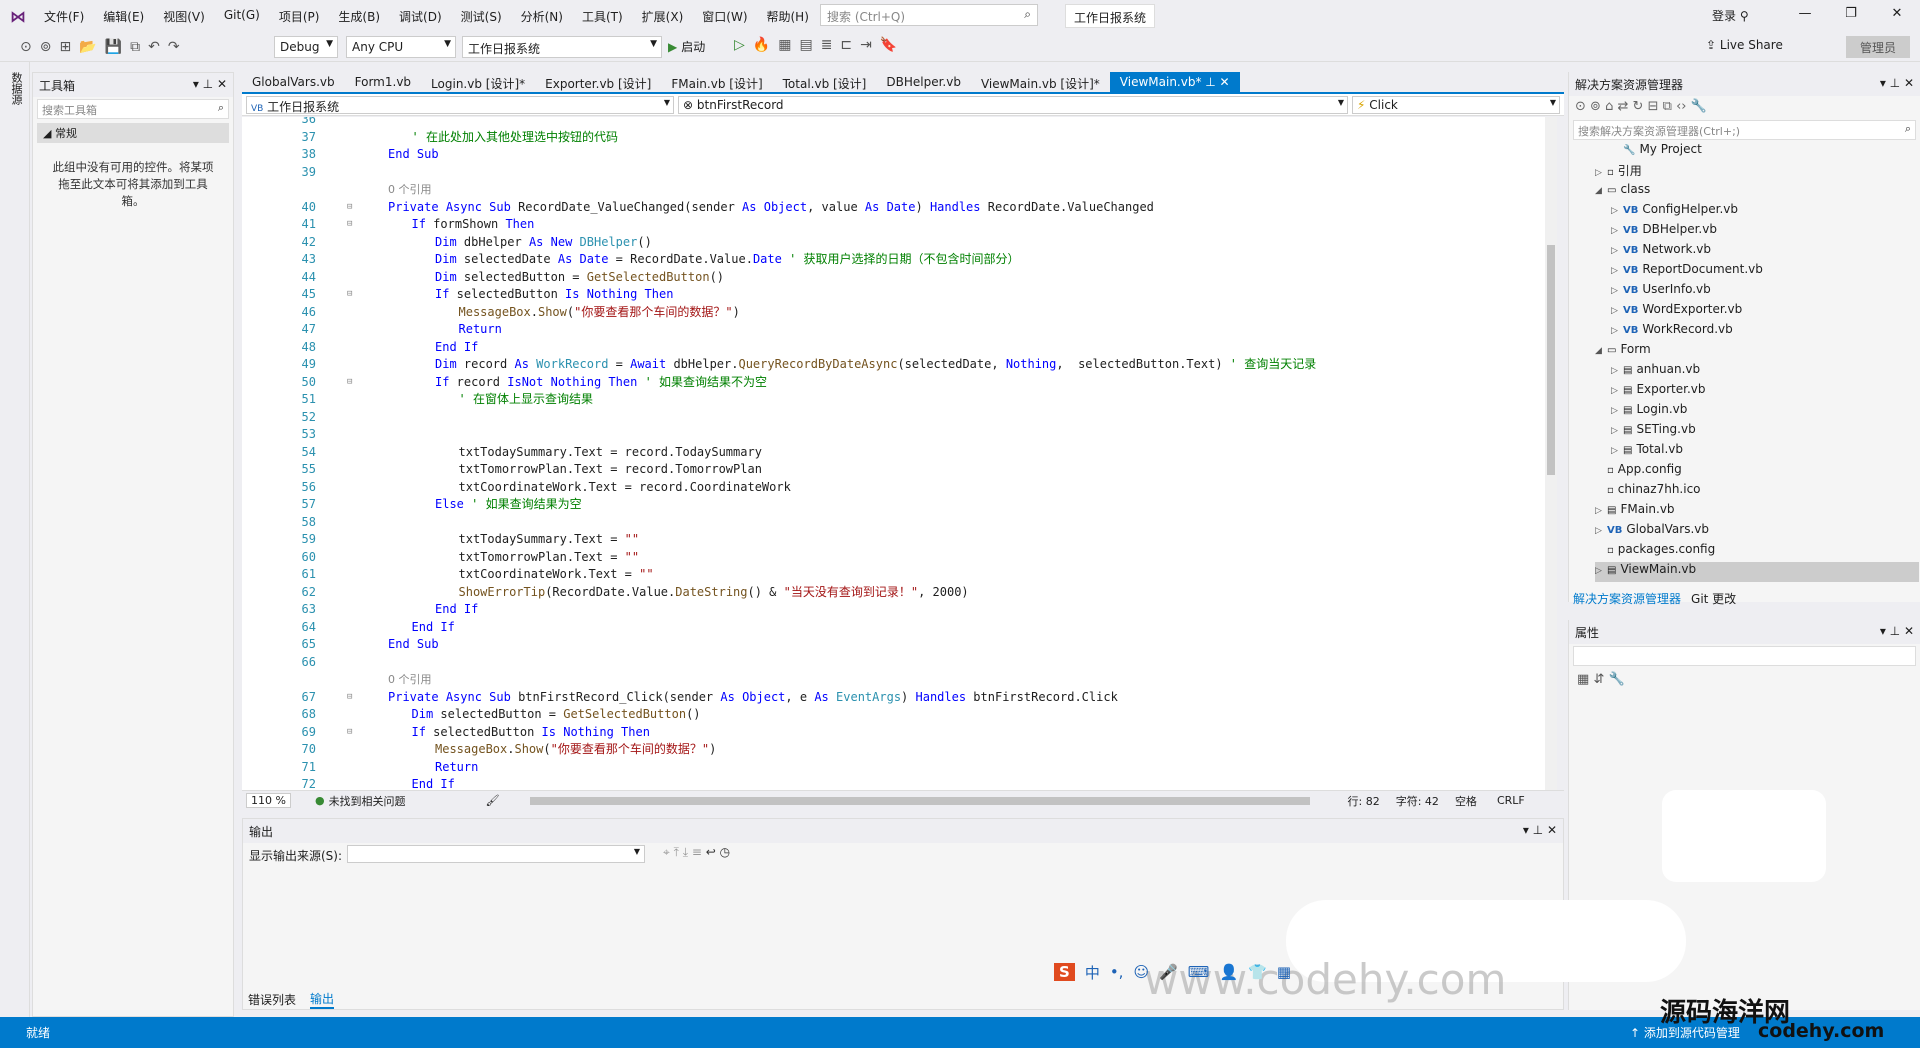  What do you see at coordinates (268, 800) in the screenshot?
I see `zoom-select: 110 %` at bounding box center [268, 800].